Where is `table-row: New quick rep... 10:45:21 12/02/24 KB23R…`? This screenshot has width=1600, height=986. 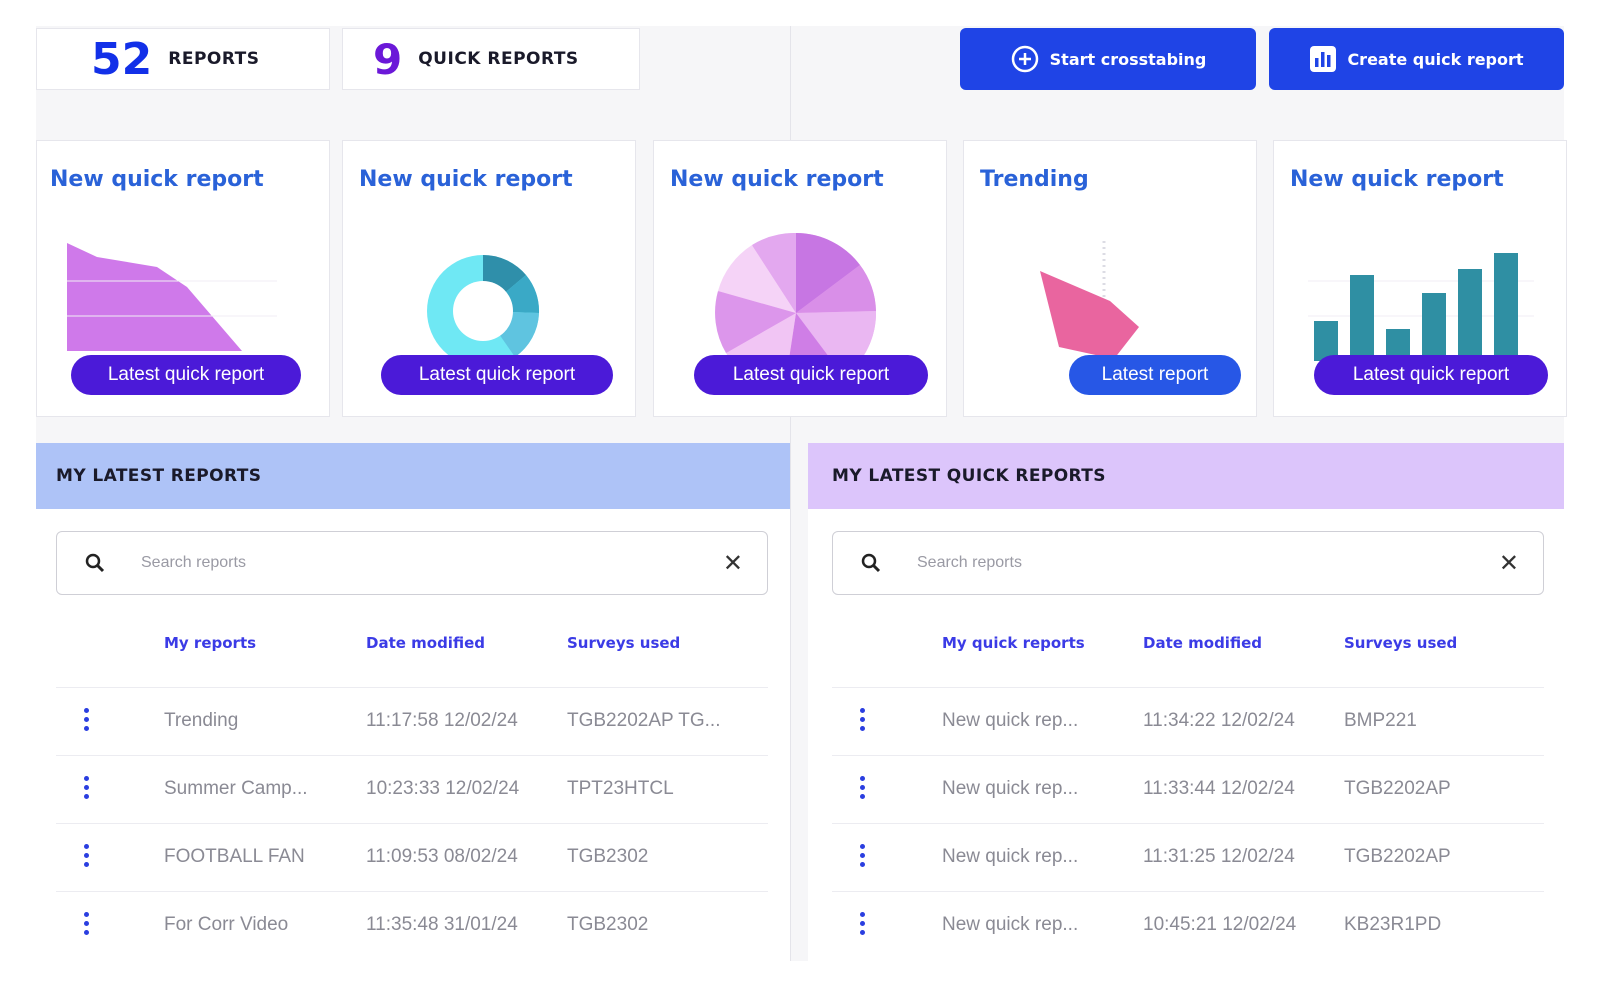
table-row: New quick rep... 10:45:21 12/02/24 KB23R… is located at coordinates (1188, 925).